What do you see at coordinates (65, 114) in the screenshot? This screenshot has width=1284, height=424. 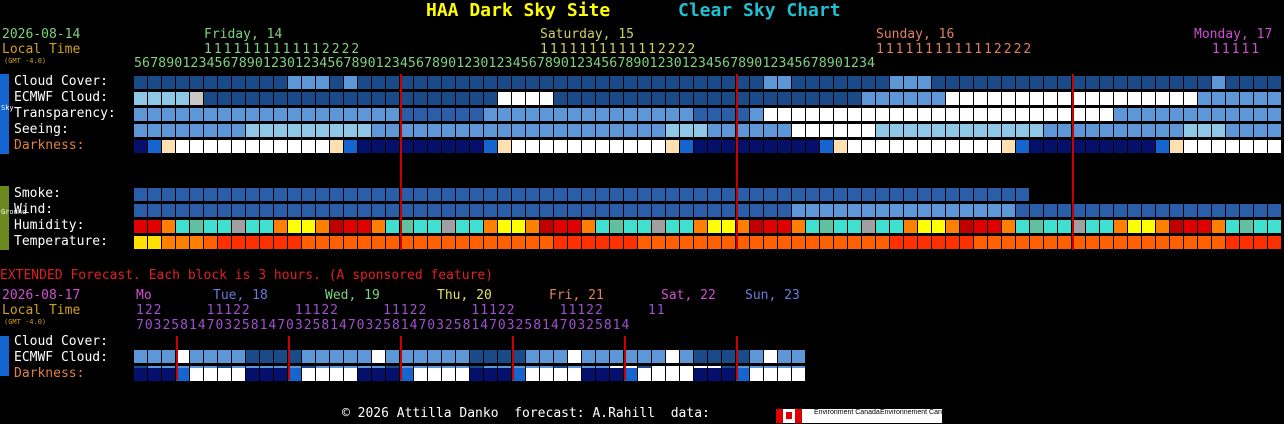 I see `label-transparency: Transparency:` at bounding box center [65, 114].